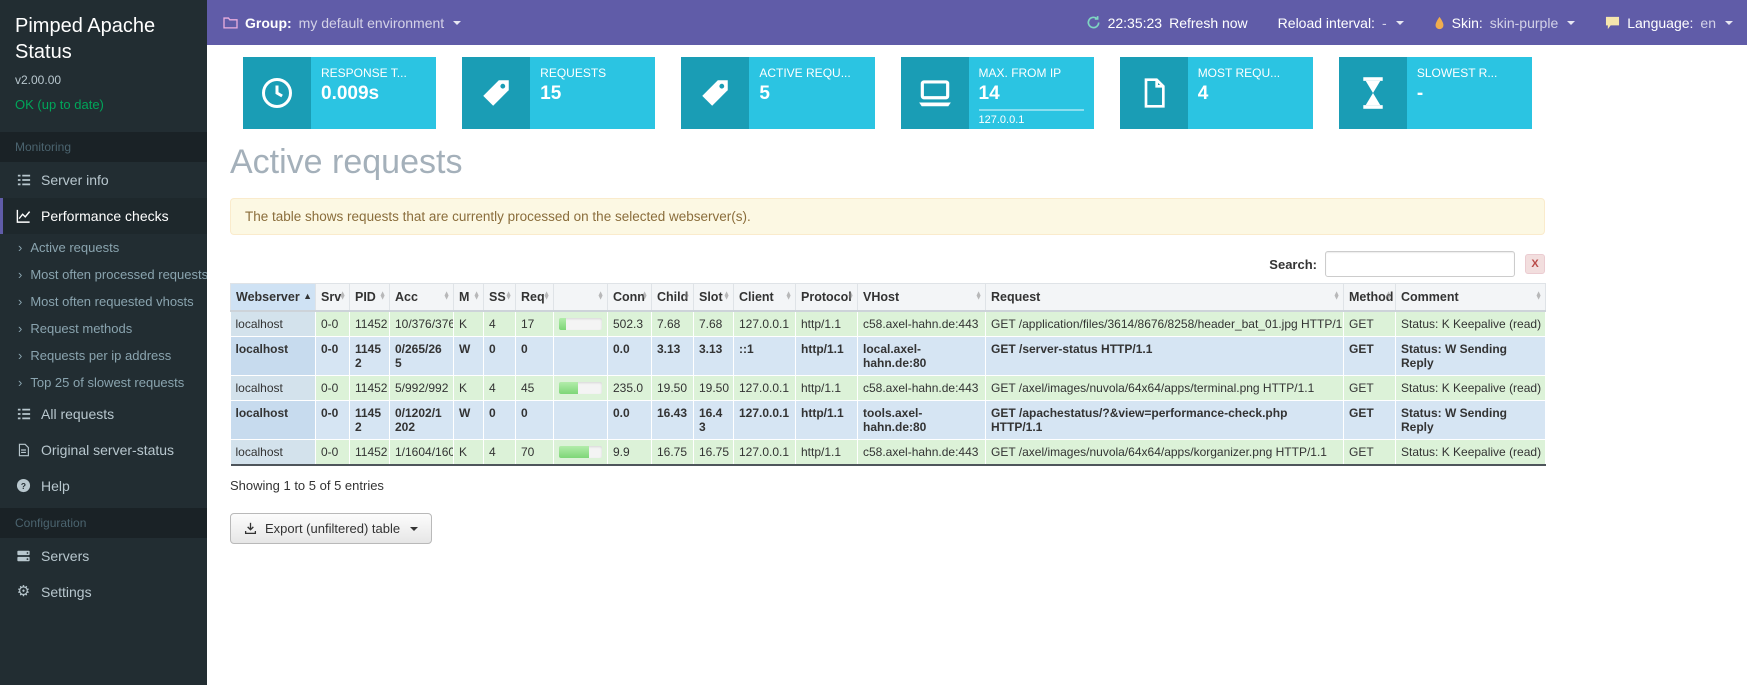 Image resolution: width=1747 pixels, height=685 pixels. I want to click on column-header-req: Req ▲ ▼, so click(534, 297).